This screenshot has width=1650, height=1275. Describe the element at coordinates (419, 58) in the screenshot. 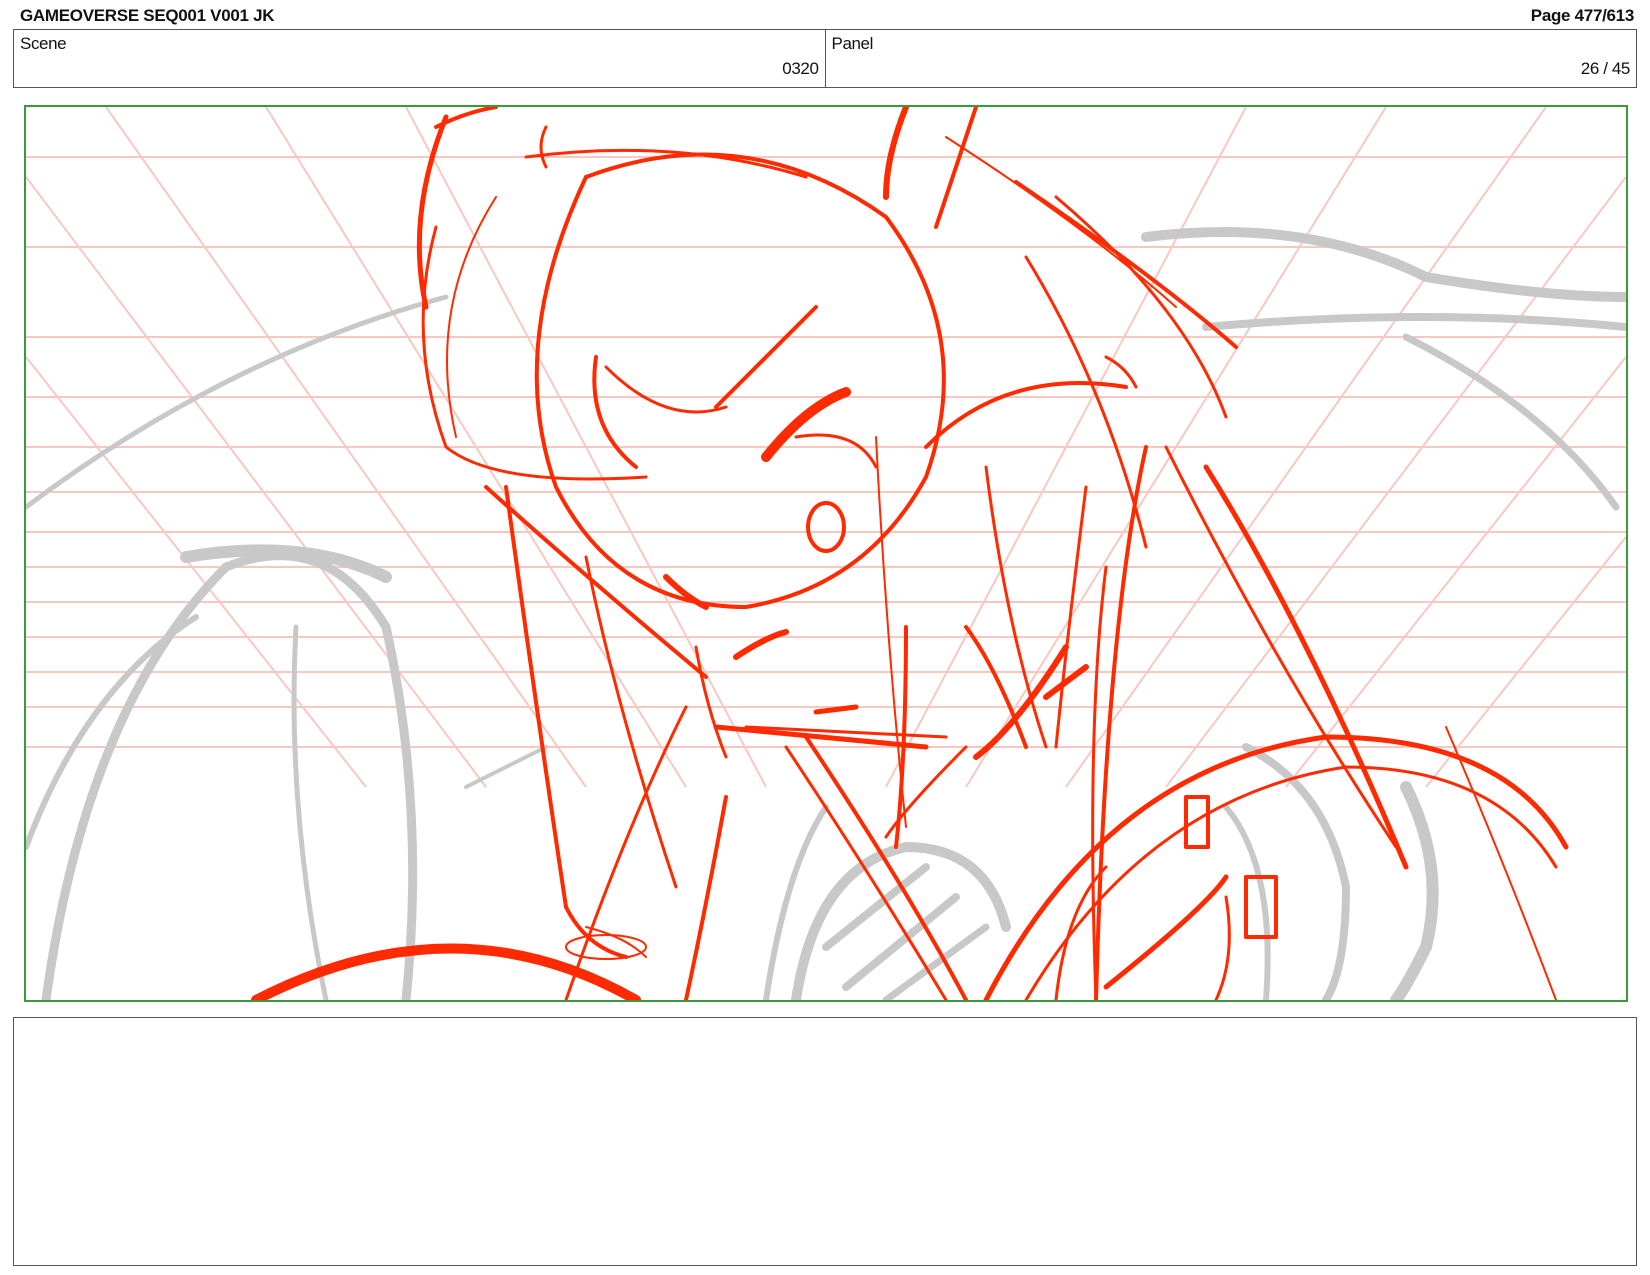

I see `scene-cell: Scene 0320` at that location.